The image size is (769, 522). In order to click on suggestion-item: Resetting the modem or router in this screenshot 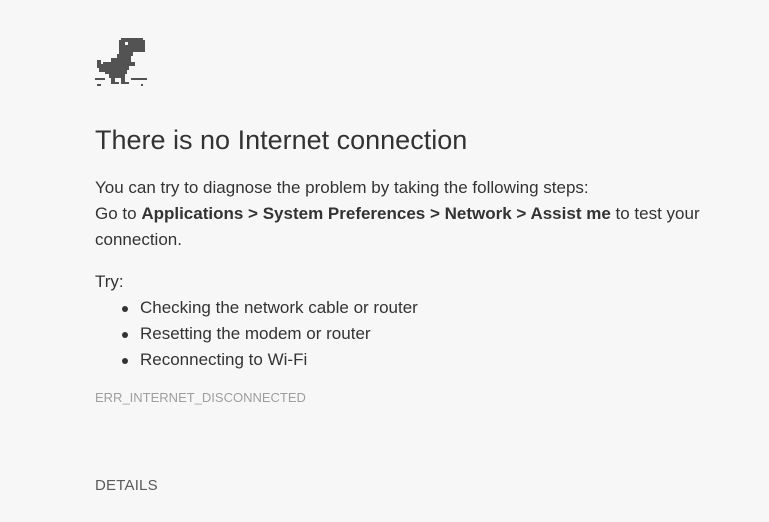, I will do `click(428, 334)`.